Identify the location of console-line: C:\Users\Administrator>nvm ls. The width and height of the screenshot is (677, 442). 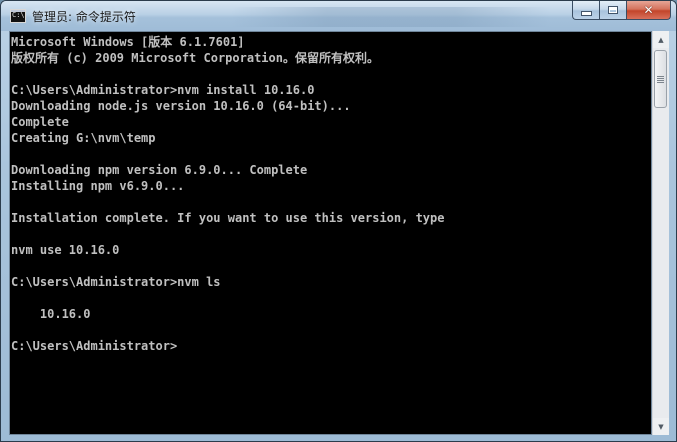
(116, 282).